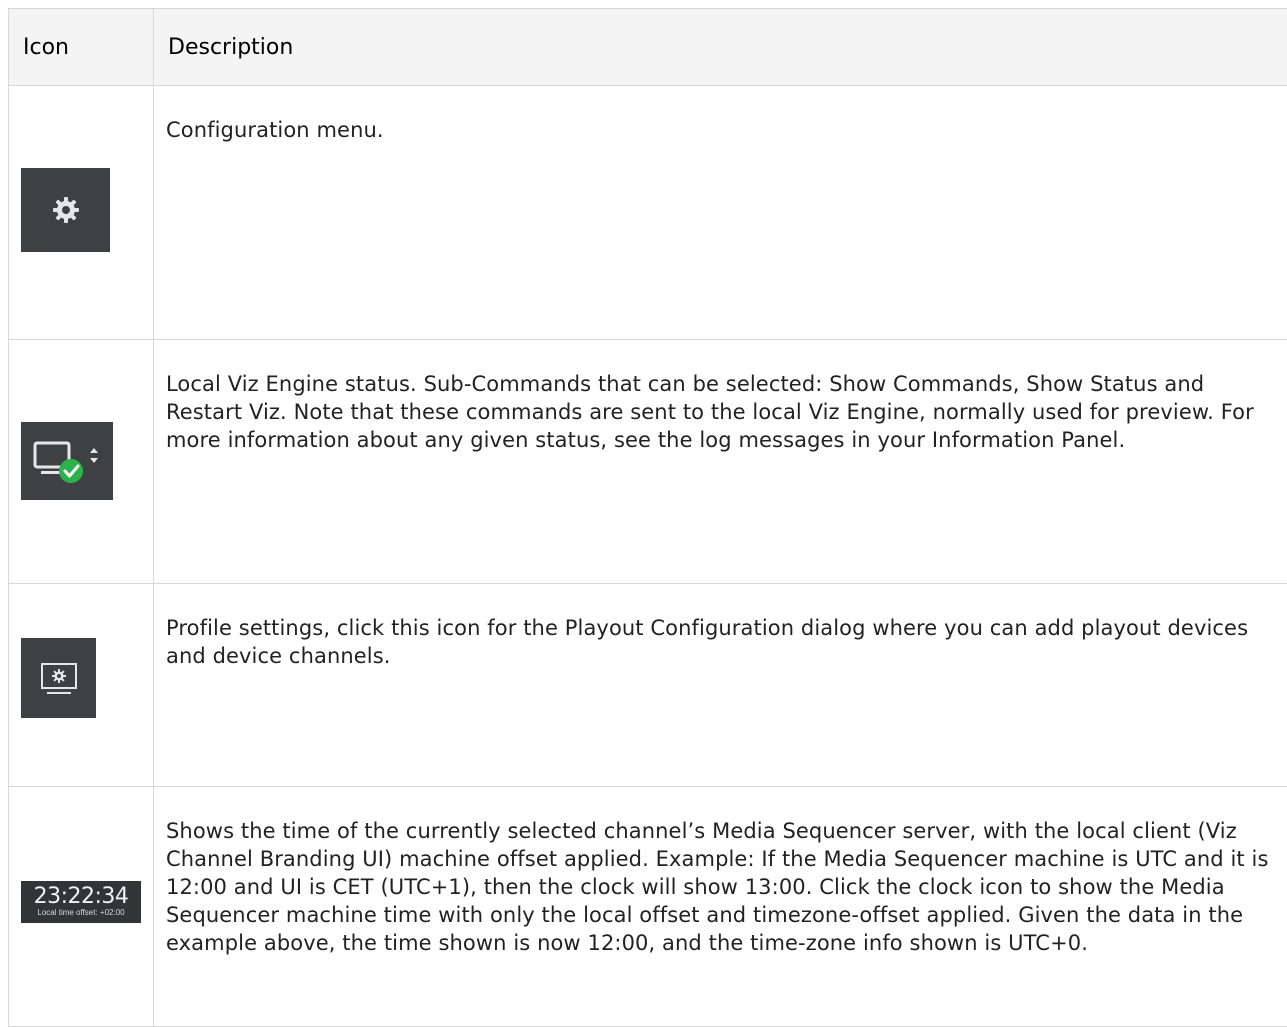 This screenshot has height=1027, width=1287. I want to click on table-header-row: Icon Description, so click(648, 47).